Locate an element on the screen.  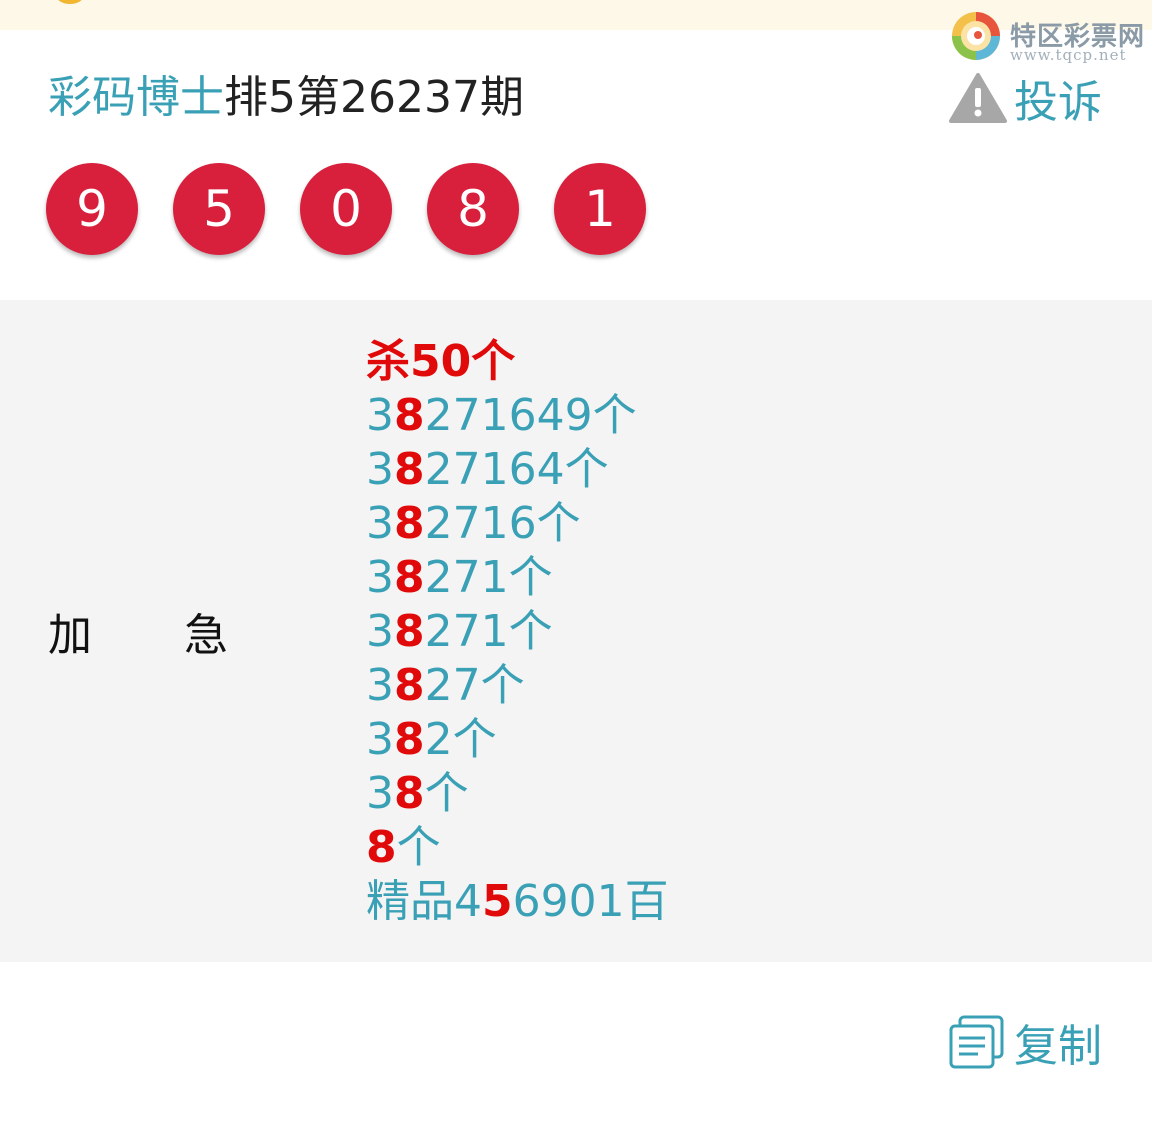
draw-ball: 0 is located at coordinates (346, 209).